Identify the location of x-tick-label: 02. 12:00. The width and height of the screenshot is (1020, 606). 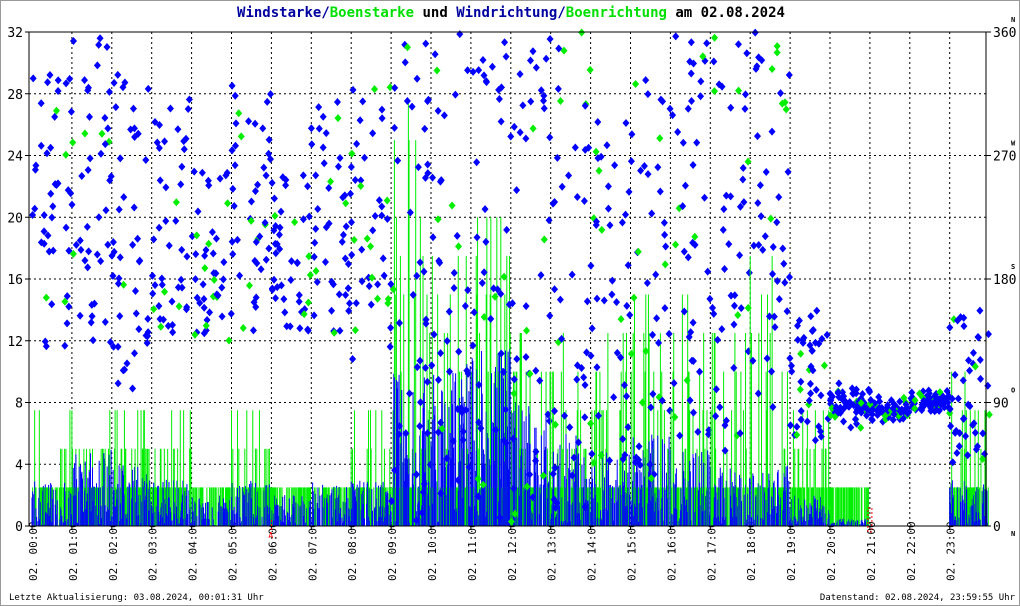
(512, 551).